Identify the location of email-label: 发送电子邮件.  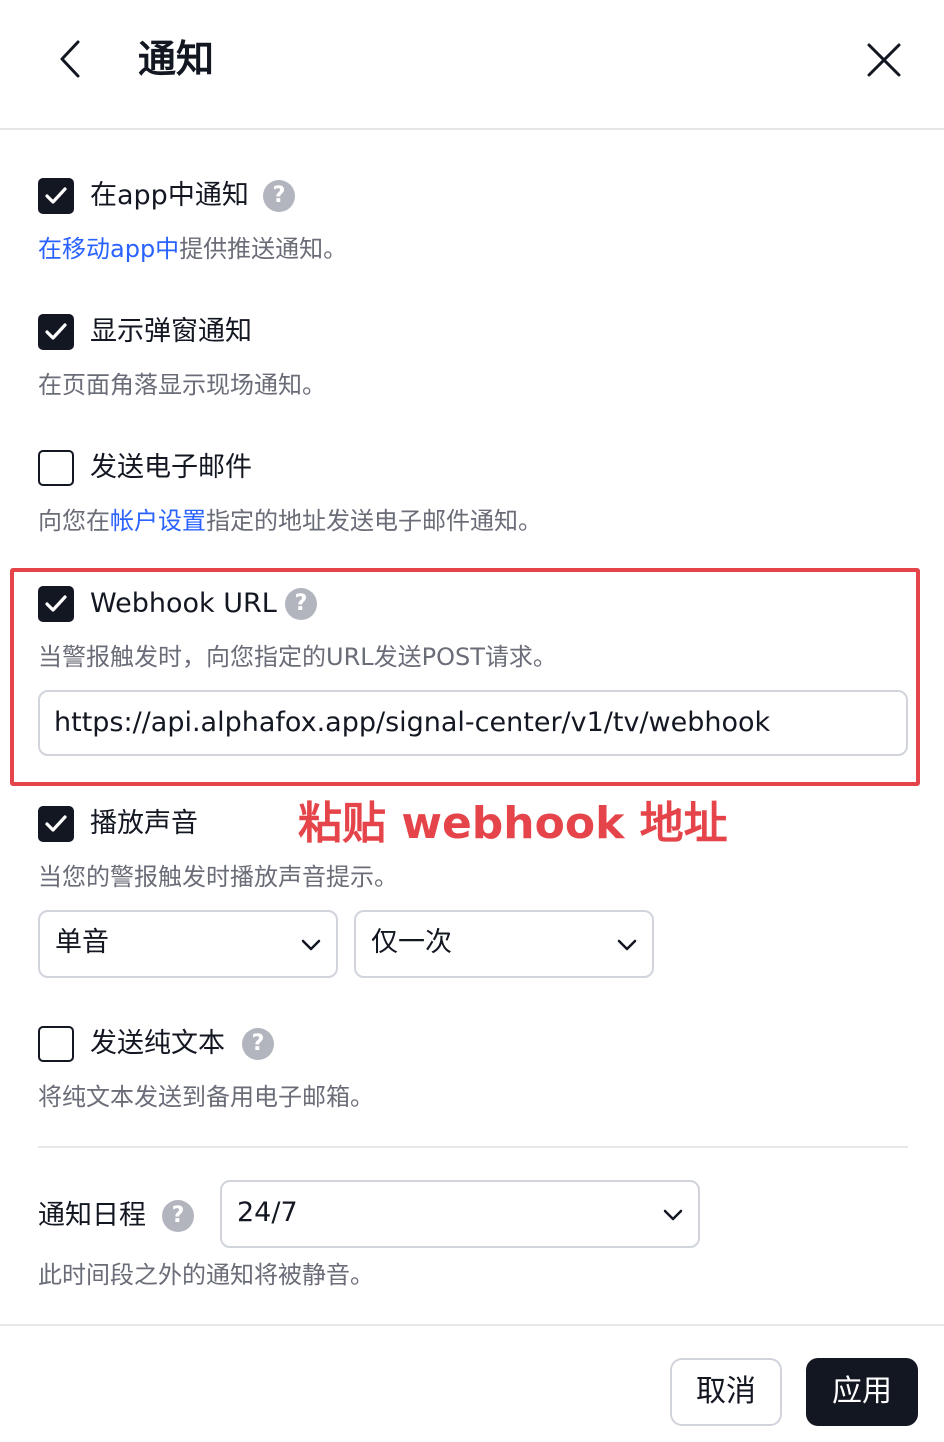
(171, 468).